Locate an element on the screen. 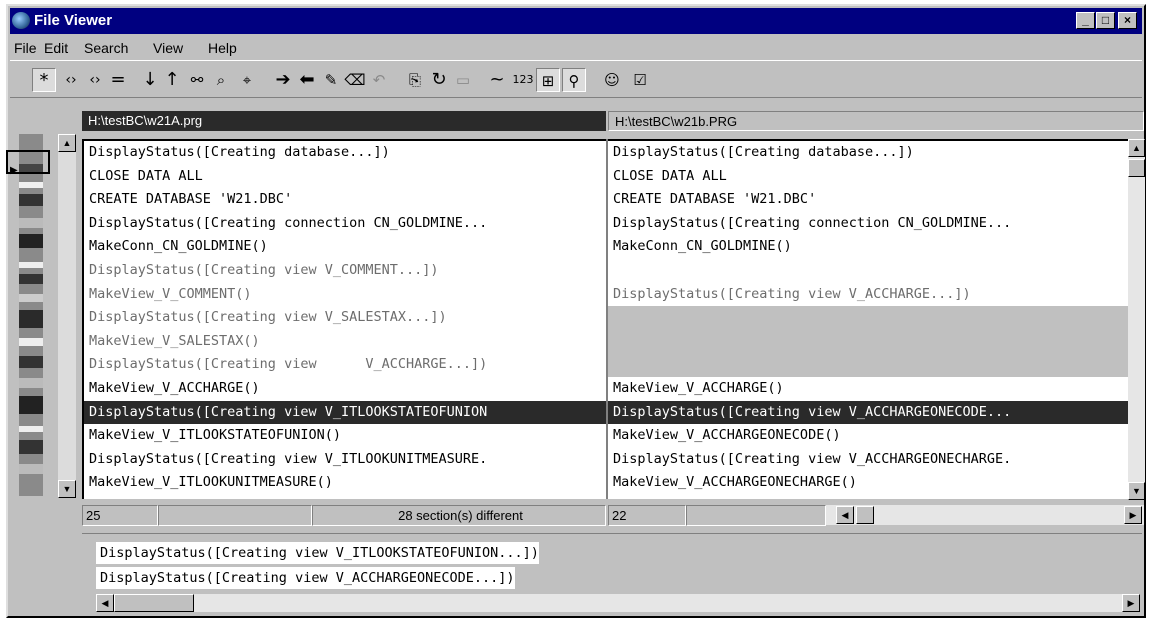 Image resolution: width=1151 pixels, height=622 pixels. copy-right-icon: ➔ is located at coordinates (283, 80).